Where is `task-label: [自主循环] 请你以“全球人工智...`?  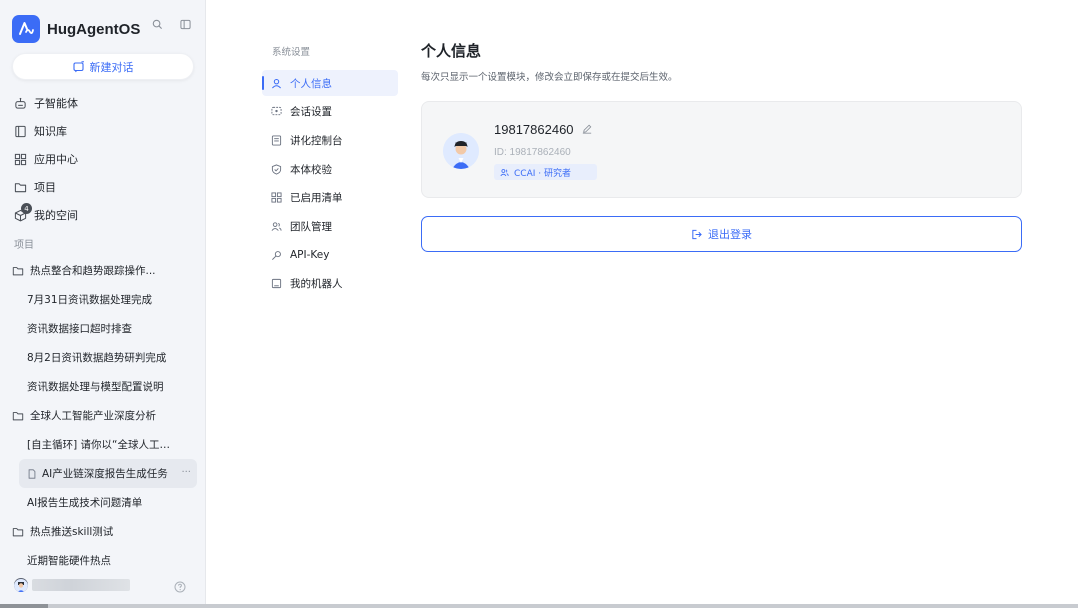 task-label: [自主循环] 请你以“全球人工智... is located at coordinates (102, 445).